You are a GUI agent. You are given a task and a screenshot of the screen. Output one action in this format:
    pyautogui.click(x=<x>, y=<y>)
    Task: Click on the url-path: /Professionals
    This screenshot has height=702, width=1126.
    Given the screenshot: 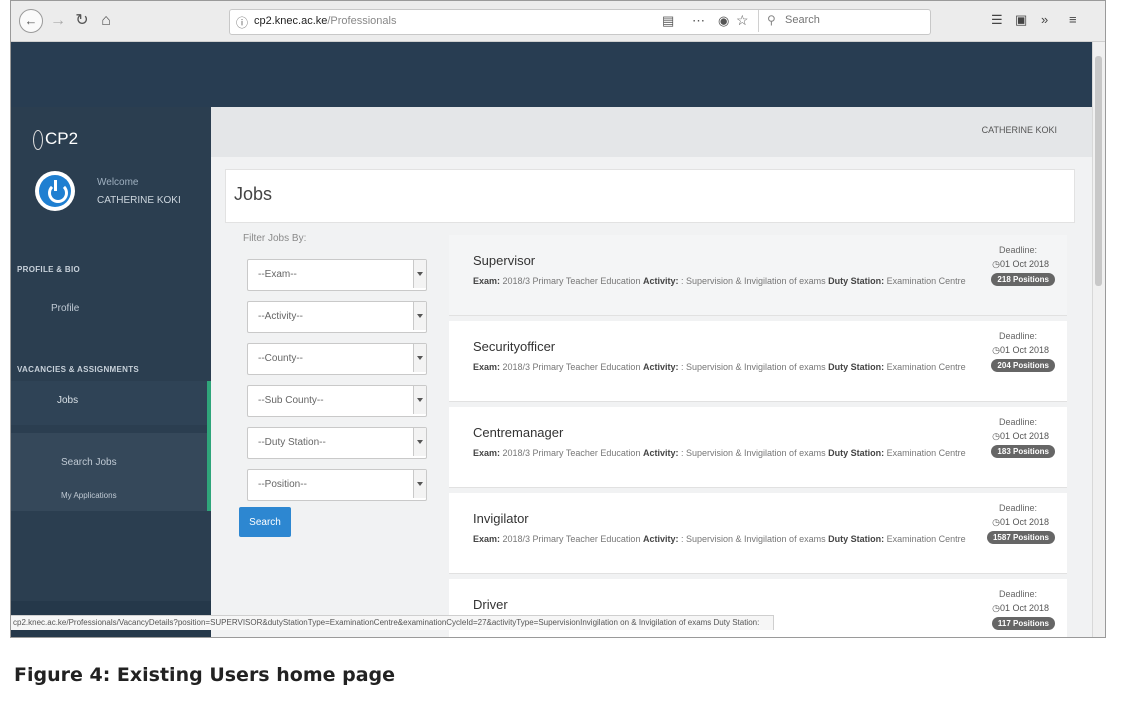 What is the action you would take?
    pyautogui.click(x=362, y=21)
    